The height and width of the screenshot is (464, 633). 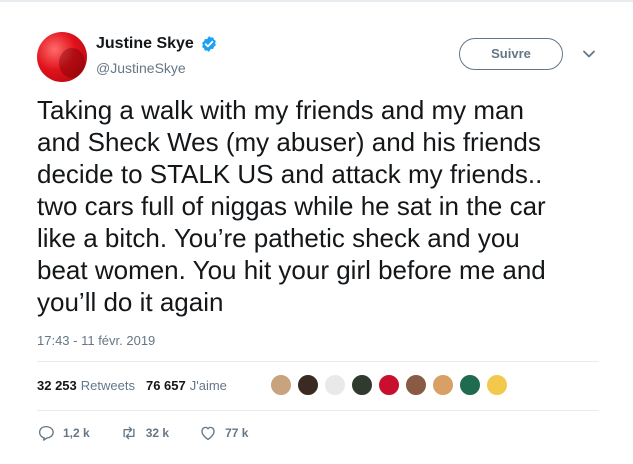 I want to click on avatar, so click(x=62, y=57).